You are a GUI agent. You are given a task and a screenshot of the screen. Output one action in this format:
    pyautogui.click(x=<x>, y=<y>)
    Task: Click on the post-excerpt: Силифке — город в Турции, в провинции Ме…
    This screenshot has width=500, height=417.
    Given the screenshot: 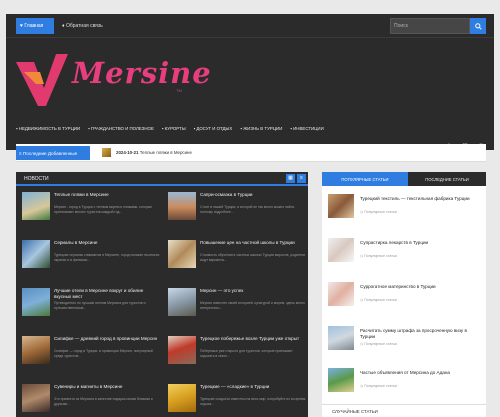 What is the action you would take?
    pyautogui.click(x=103, y=353)
    